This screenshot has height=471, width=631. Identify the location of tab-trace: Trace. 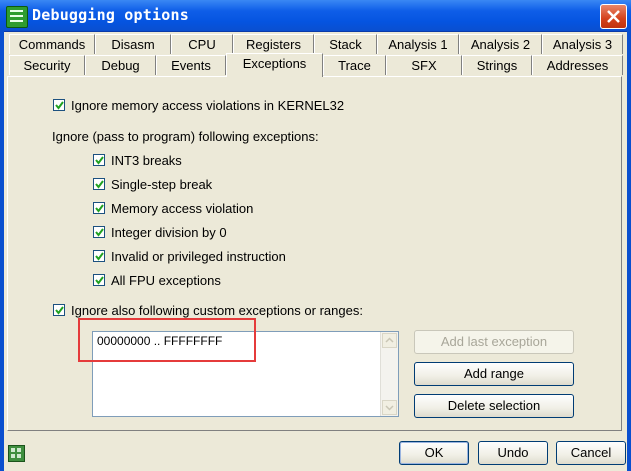
(354, 65).